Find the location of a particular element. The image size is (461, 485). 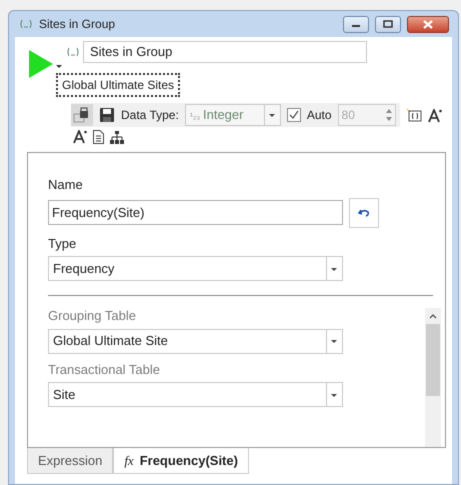

close-icon is located at coordinates (428, 24).